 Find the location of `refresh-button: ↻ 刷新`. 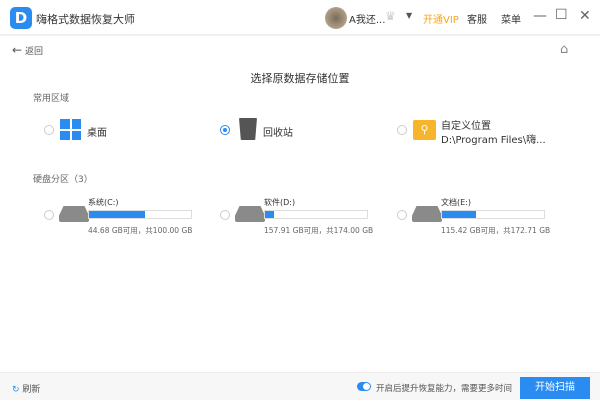

refresh-button: ↻ 刷新 is located at coordinates (26, 388).